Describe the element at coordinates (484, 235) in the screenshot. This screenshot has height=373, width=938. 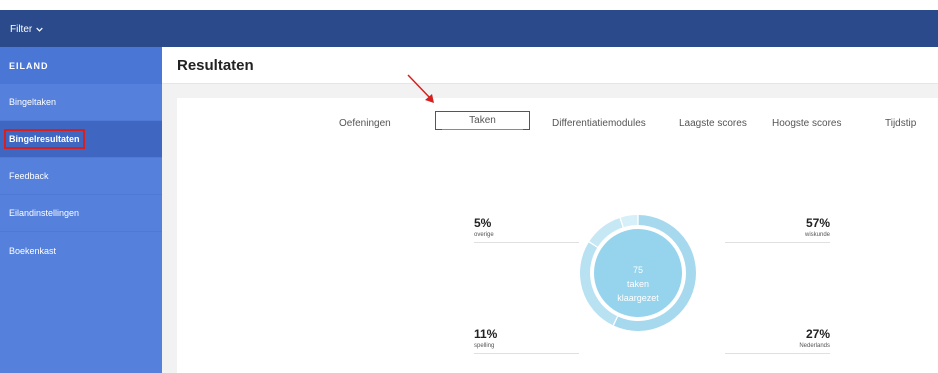
I see `stat-label: overige` at that location.